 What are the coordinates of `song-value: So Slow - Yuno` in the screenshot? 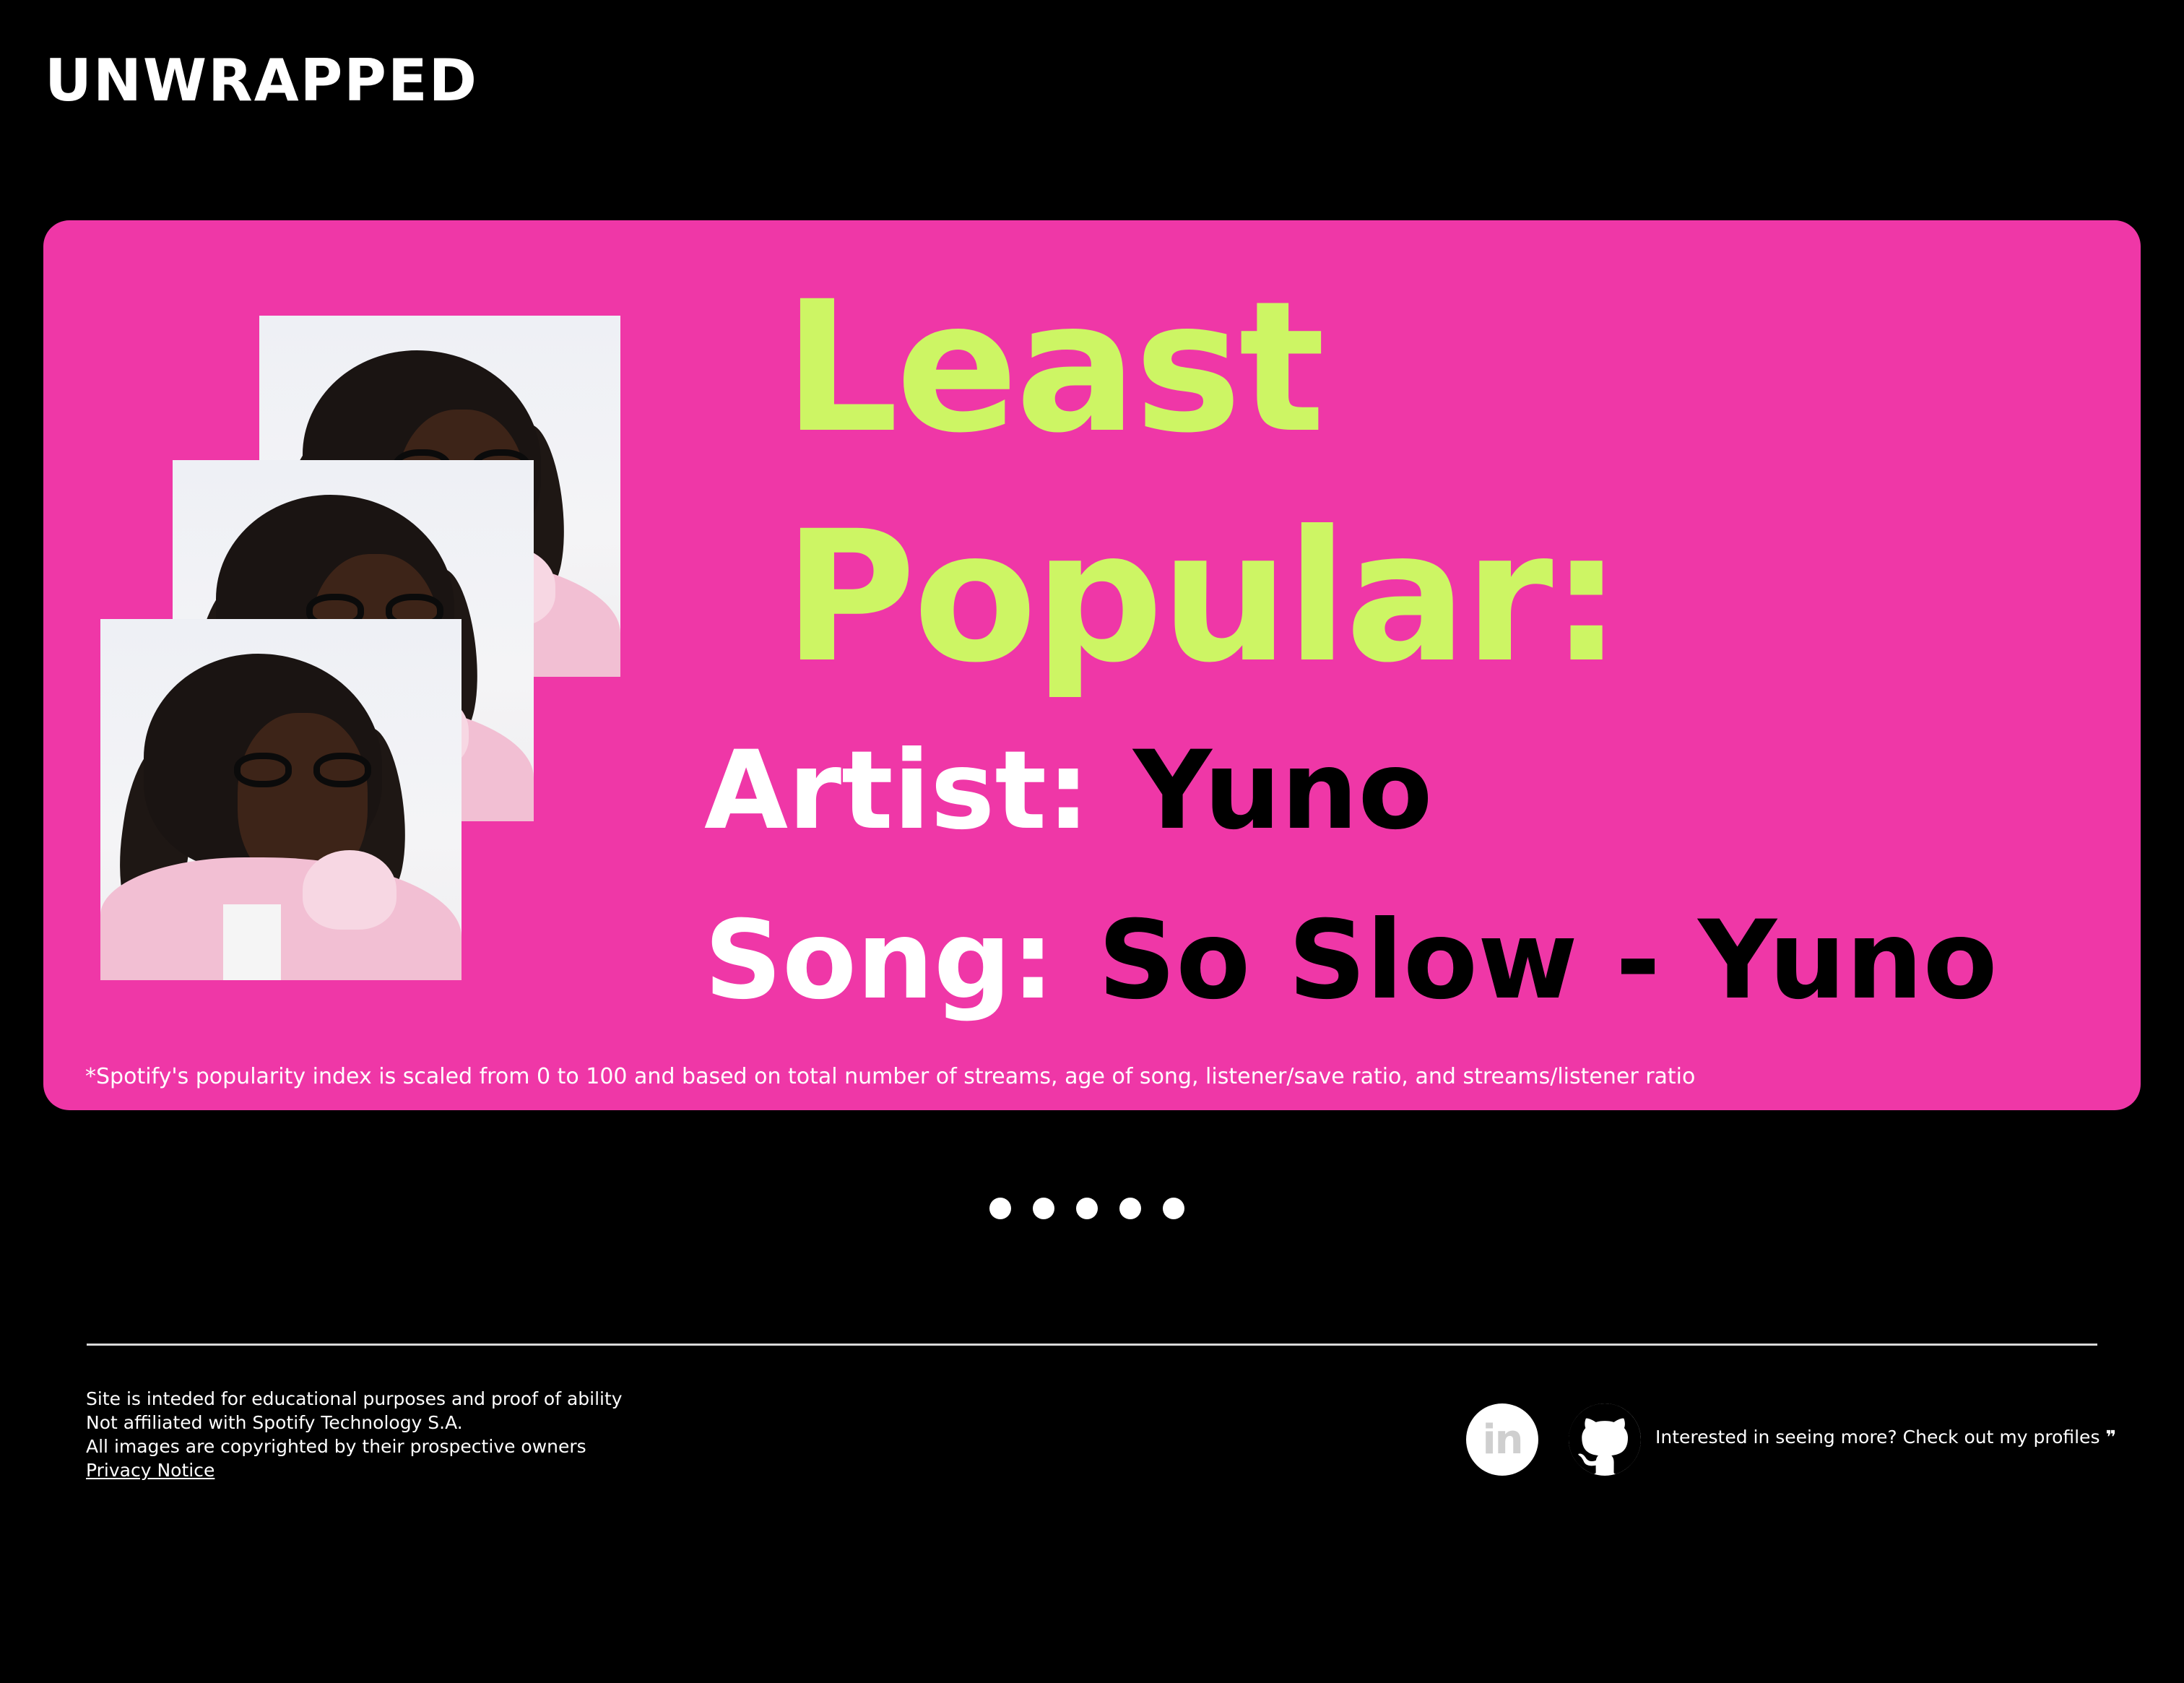 It's located at (1548, 961).